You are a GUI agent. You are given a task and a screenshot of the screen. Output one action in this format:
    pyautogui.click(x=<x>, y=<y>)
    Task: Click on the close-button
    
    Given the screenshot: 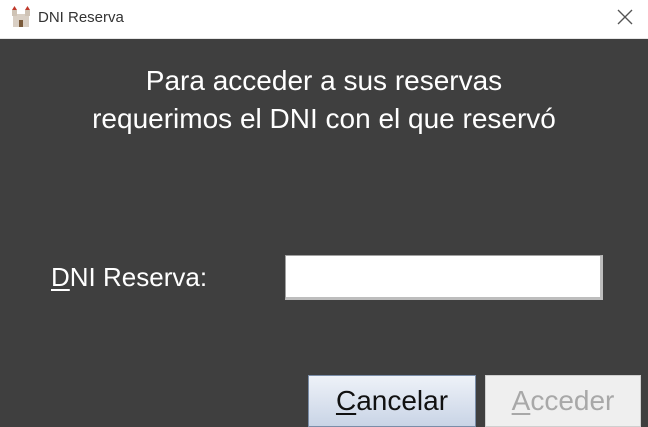 What is the action you would take?
    pyautogui.click(x=625, y=19)
    